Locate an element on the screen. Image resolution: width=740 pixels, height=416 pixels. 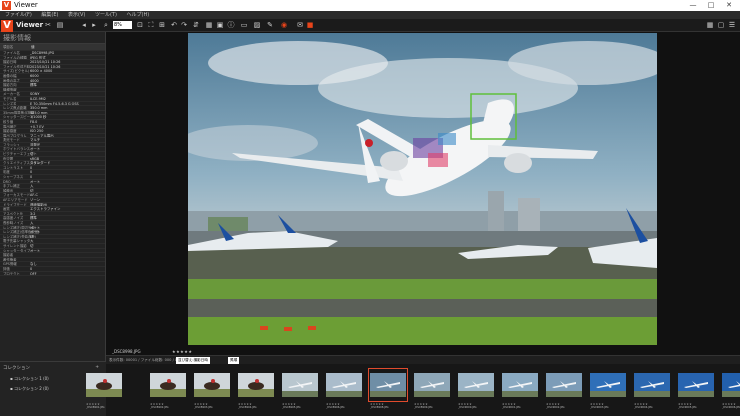
close-icon: ✕ is located at coordinates (729, 5).